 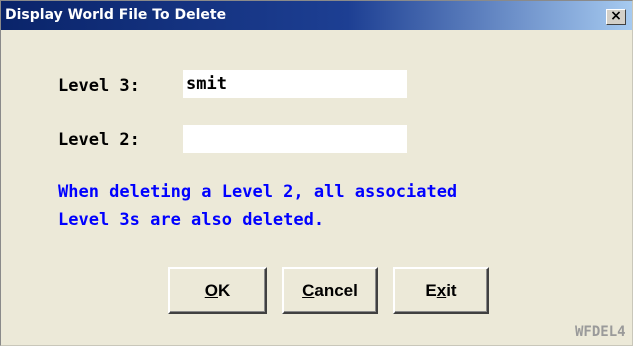 What do you see at coordinates (451, 290) in the screenshot?
I see `exit-label-rest: it` at bounding box center [451, 290].